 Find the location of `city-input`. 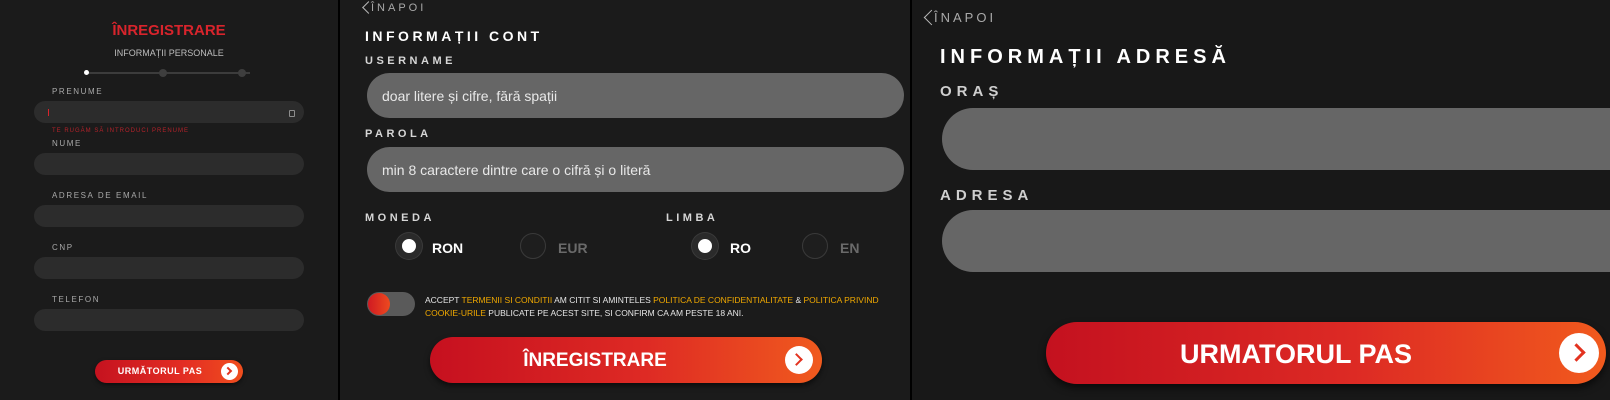

city-input is located at coordinates (1276, 139).